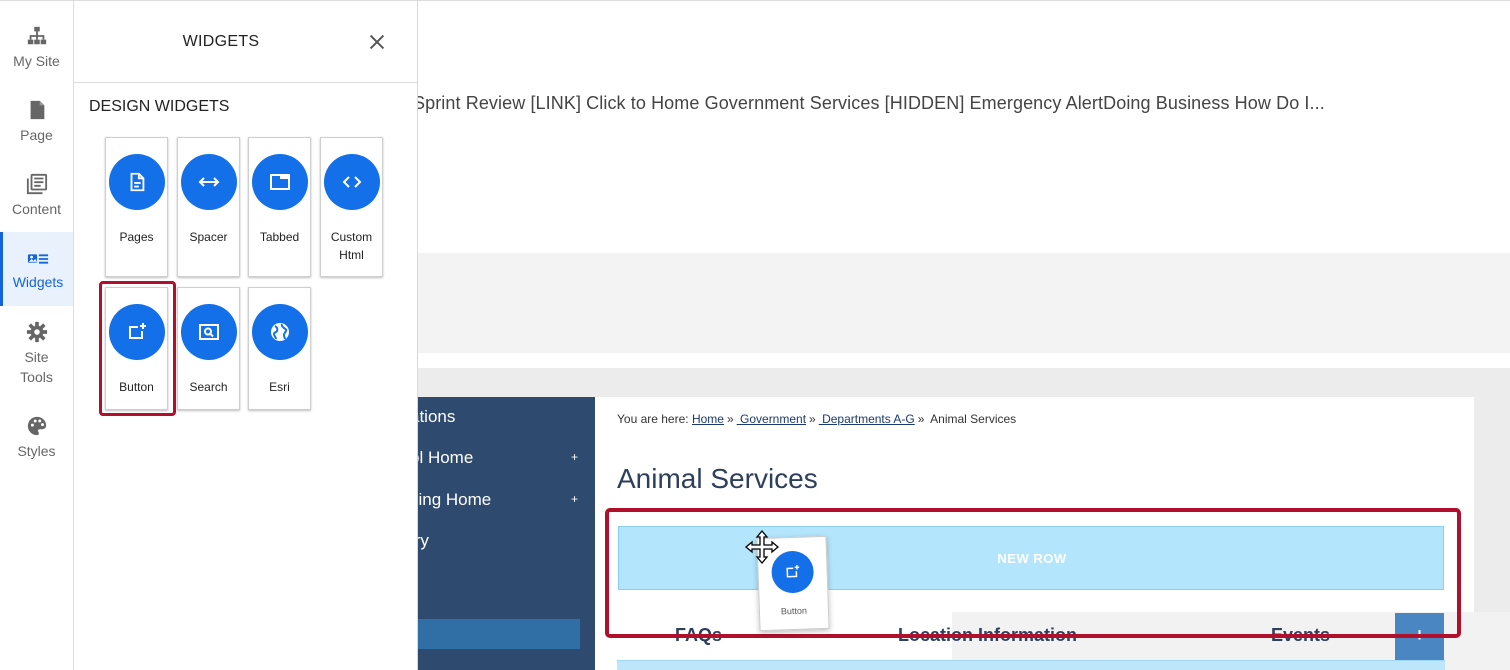 The width and height of the screenshot is (1510, 670). What do you see at coordinates (1031, 665) in the screenshot?
I see `row-strip` at bounding box center [1031, 665].